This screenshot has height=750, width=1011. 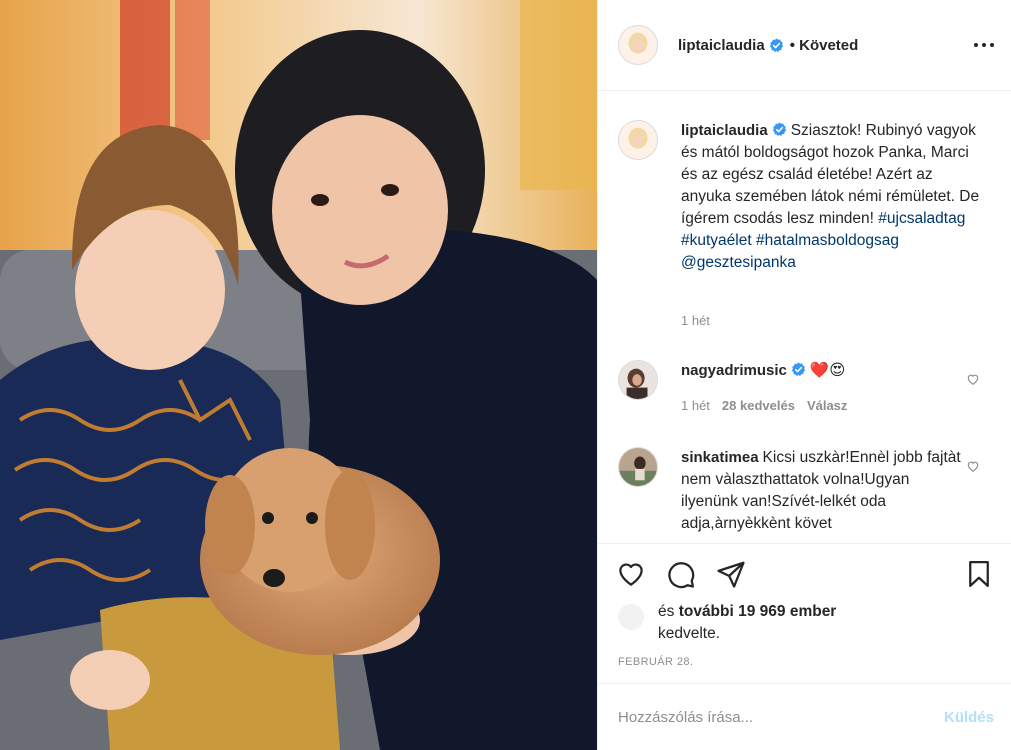 What do you see at coordinates (724, 130) in the screenshot?
I see `caption-username: liptaiclaudia` at bounding box center [724, 130].